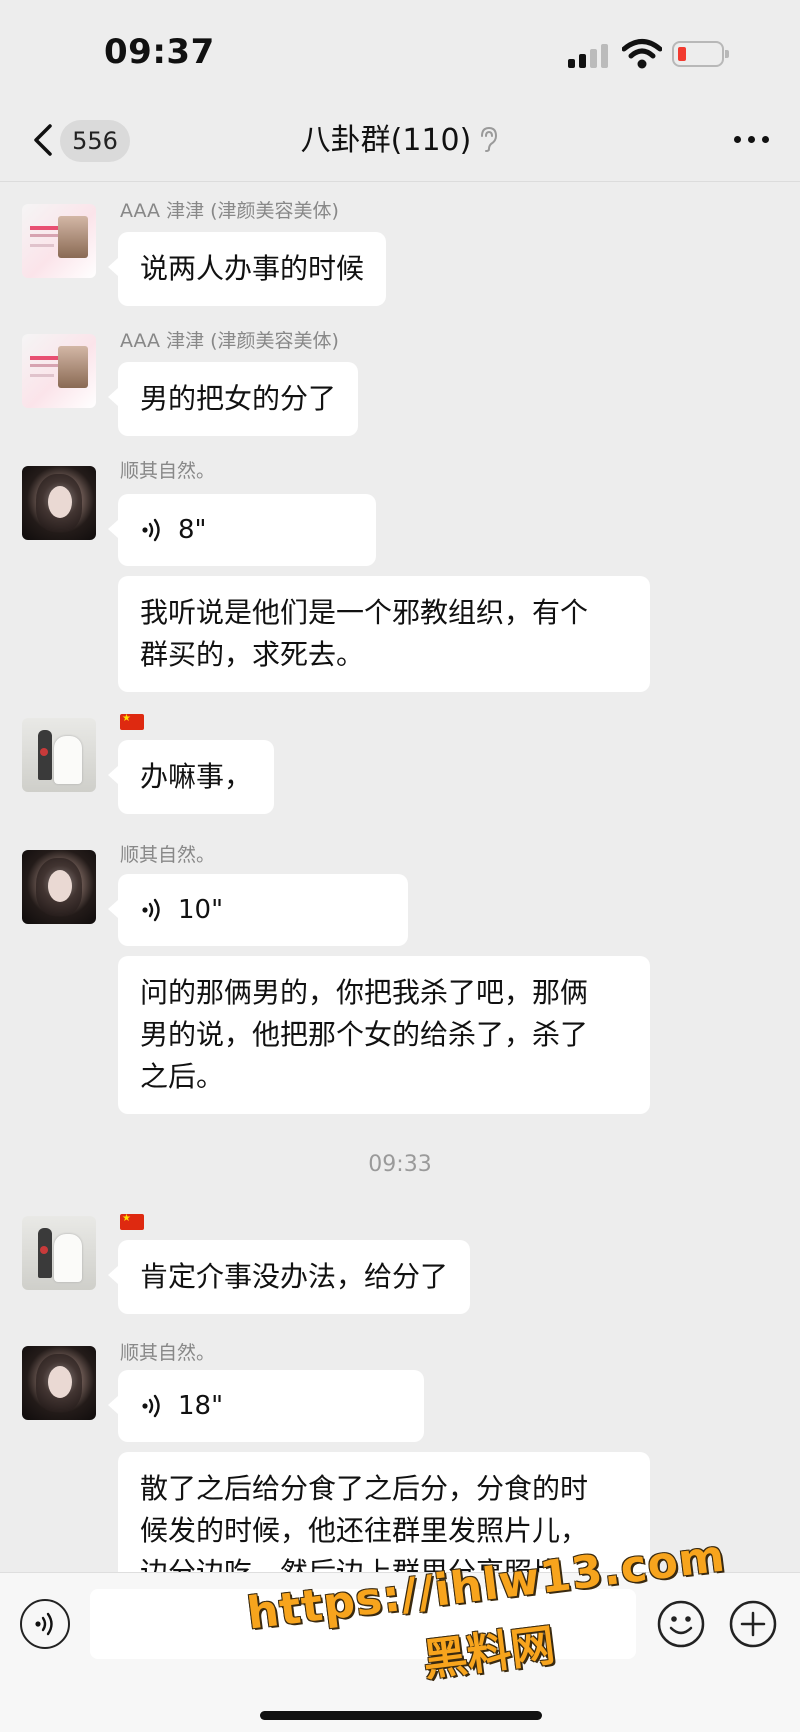  I want to click on chat-header: 556 八卦群(110), so click(400, 141).